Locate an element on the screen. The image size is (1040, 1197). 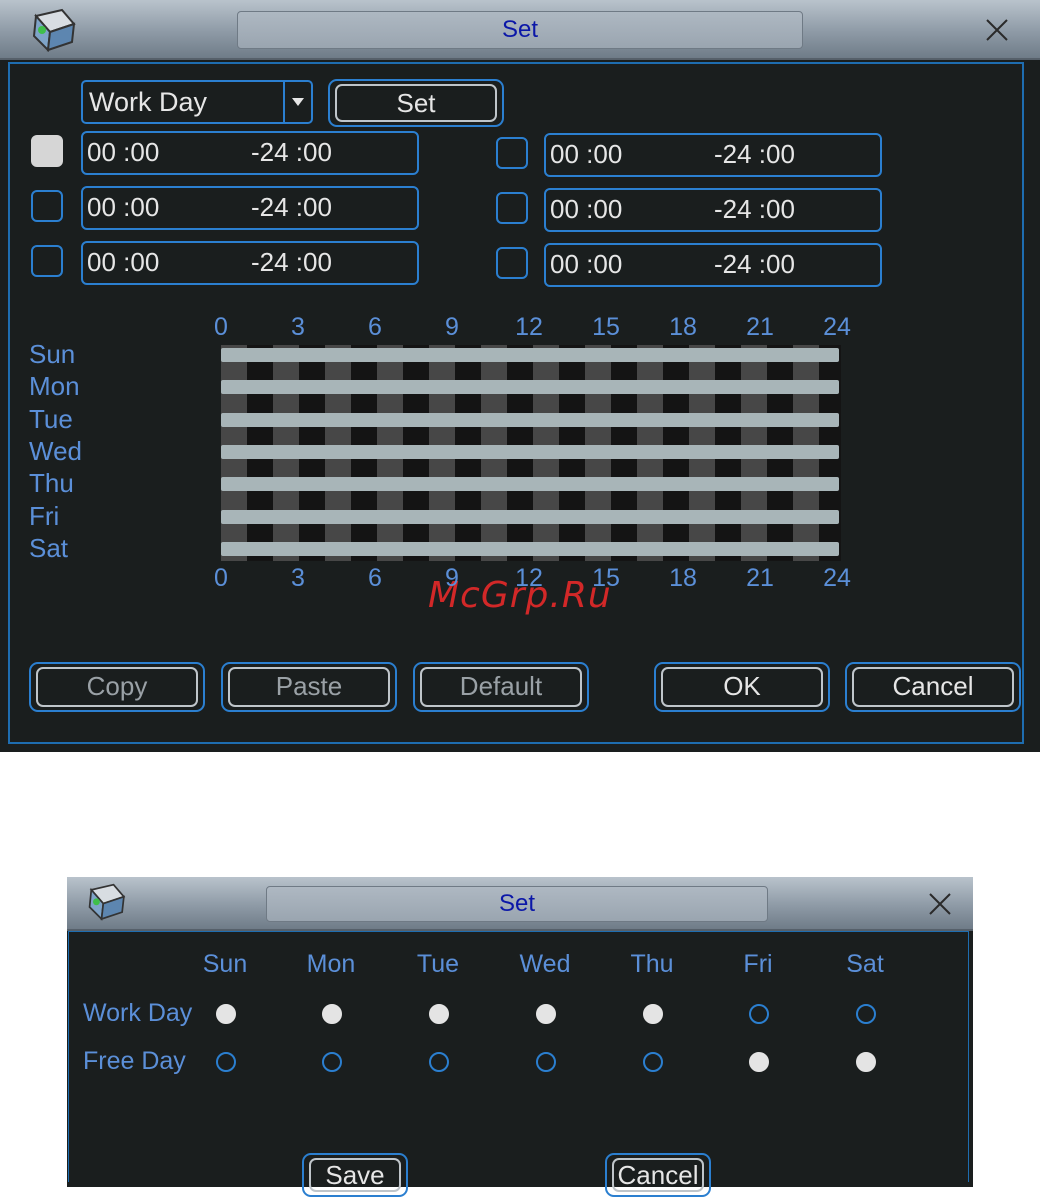
radio-free-day-sat is located at coordinates (866, 1062).